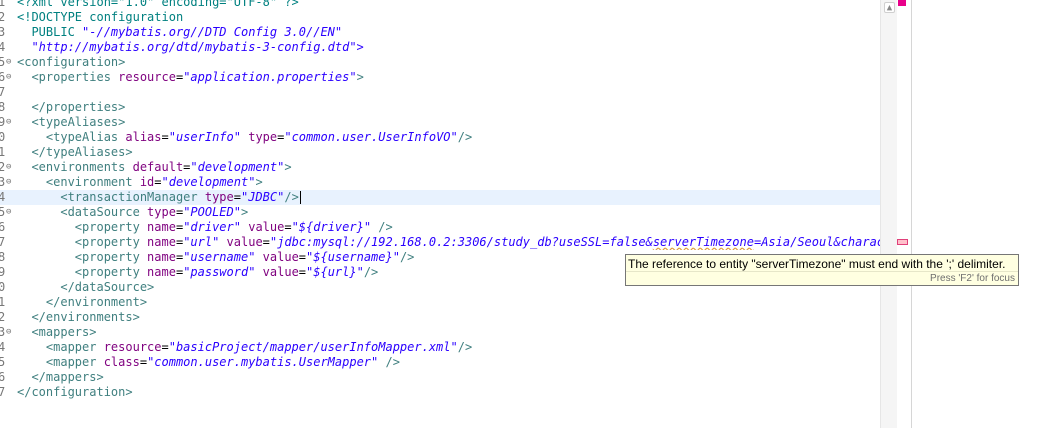 Image resolution: width=1039 pixels, height=428 pixels. Describe the element at coordinates (440, 197) in the screenshot. I see `code-line: 4 <transactionManager type="JDBC"/>` at that location.